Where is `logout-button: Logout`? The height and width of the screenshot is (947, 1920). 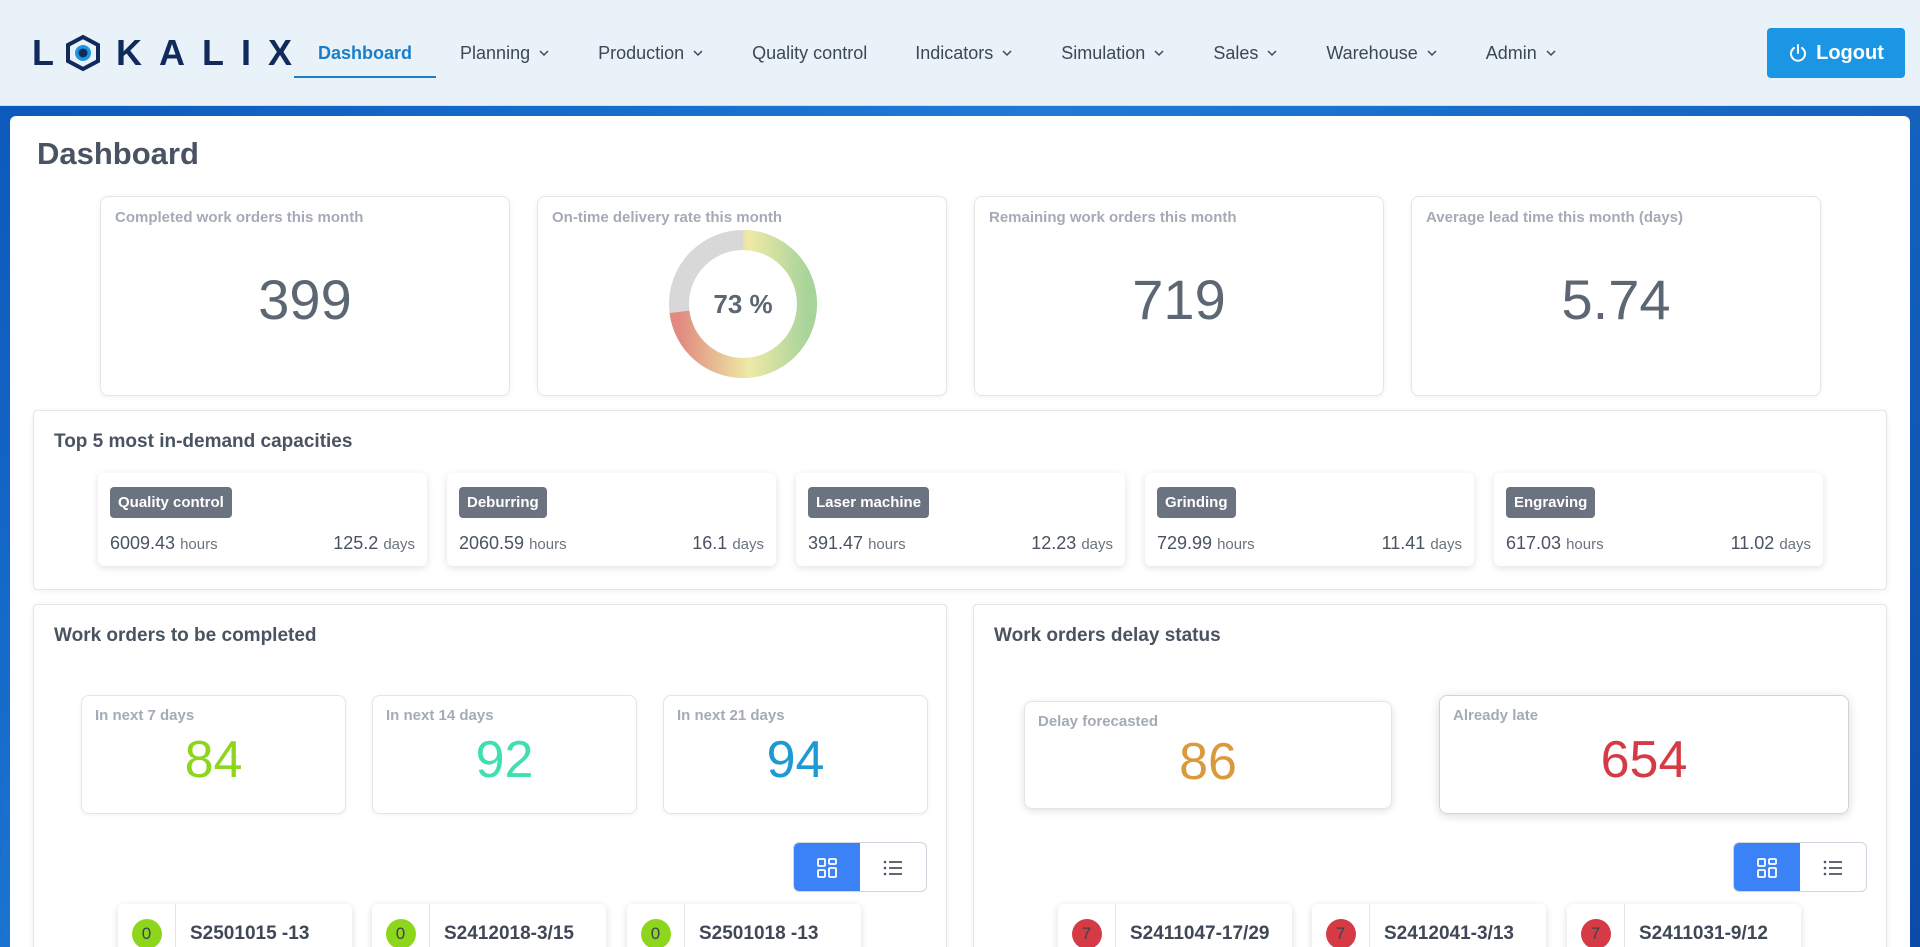 logout-button: Logout is located at coordinates (1836, 53).